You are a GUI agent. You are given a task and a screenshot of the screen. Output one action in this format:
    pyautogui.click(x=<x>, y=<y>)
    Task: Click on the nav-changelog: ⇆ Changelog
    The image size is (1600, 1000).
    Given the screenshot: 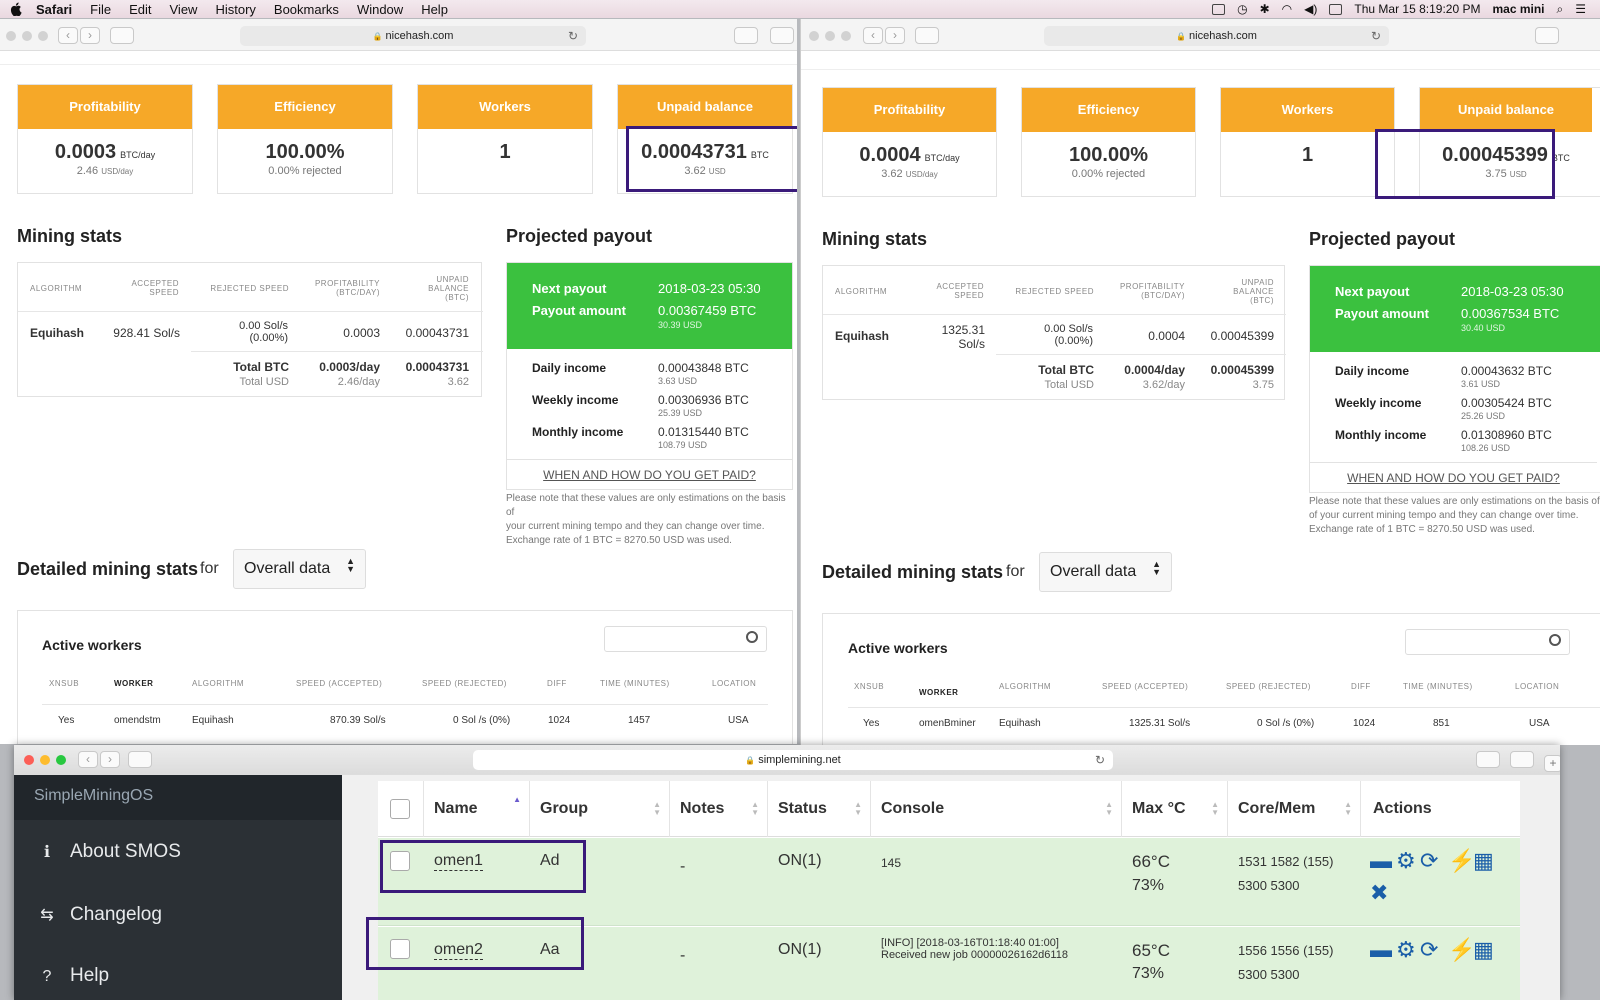 What is the action you would take?
    pyautogui.click(x=100, y=915)
    